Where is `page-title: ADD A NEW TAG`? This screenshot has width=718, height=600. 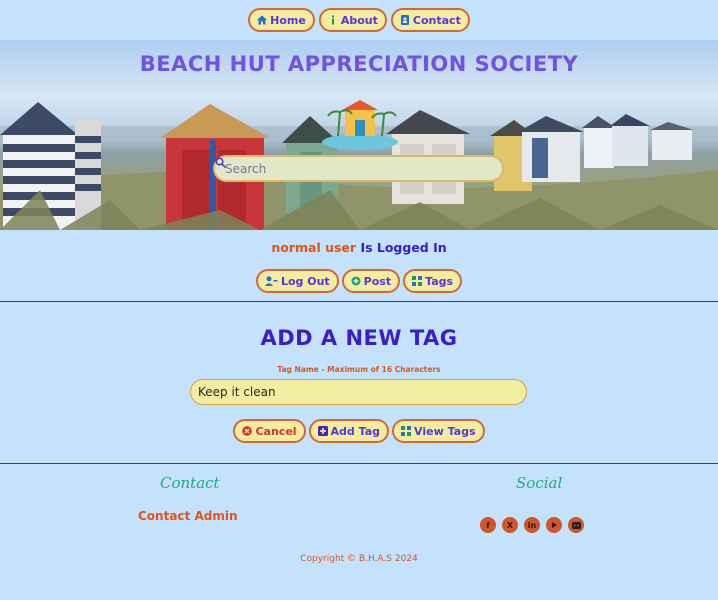
page-title: ADD A NEW TAG is located at coordinates (359, 338).